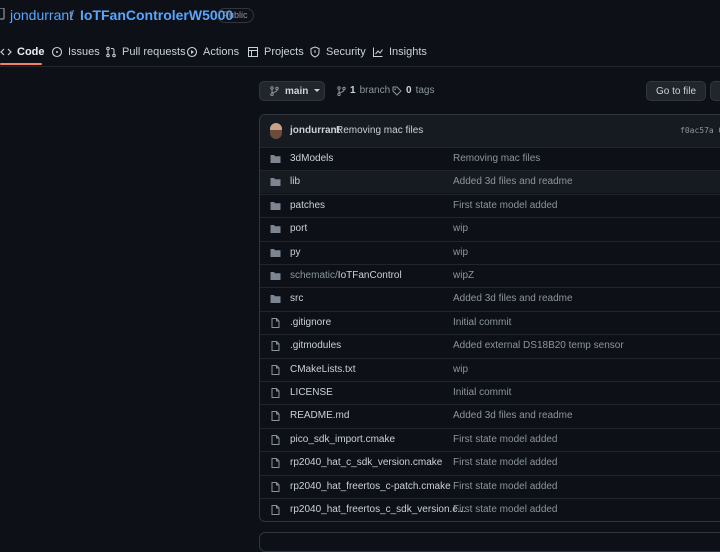 This screenshot has width=720, height=552. I want to click on file-row: patches First state model added, so click(490, 205).